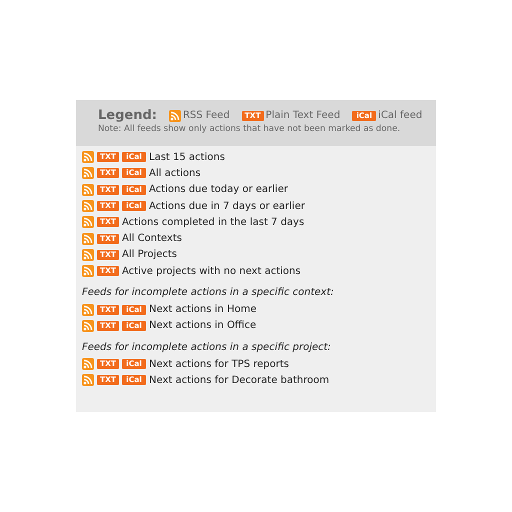  I want to click on feed-label: Active projects with no next actions, so click(211, 271).